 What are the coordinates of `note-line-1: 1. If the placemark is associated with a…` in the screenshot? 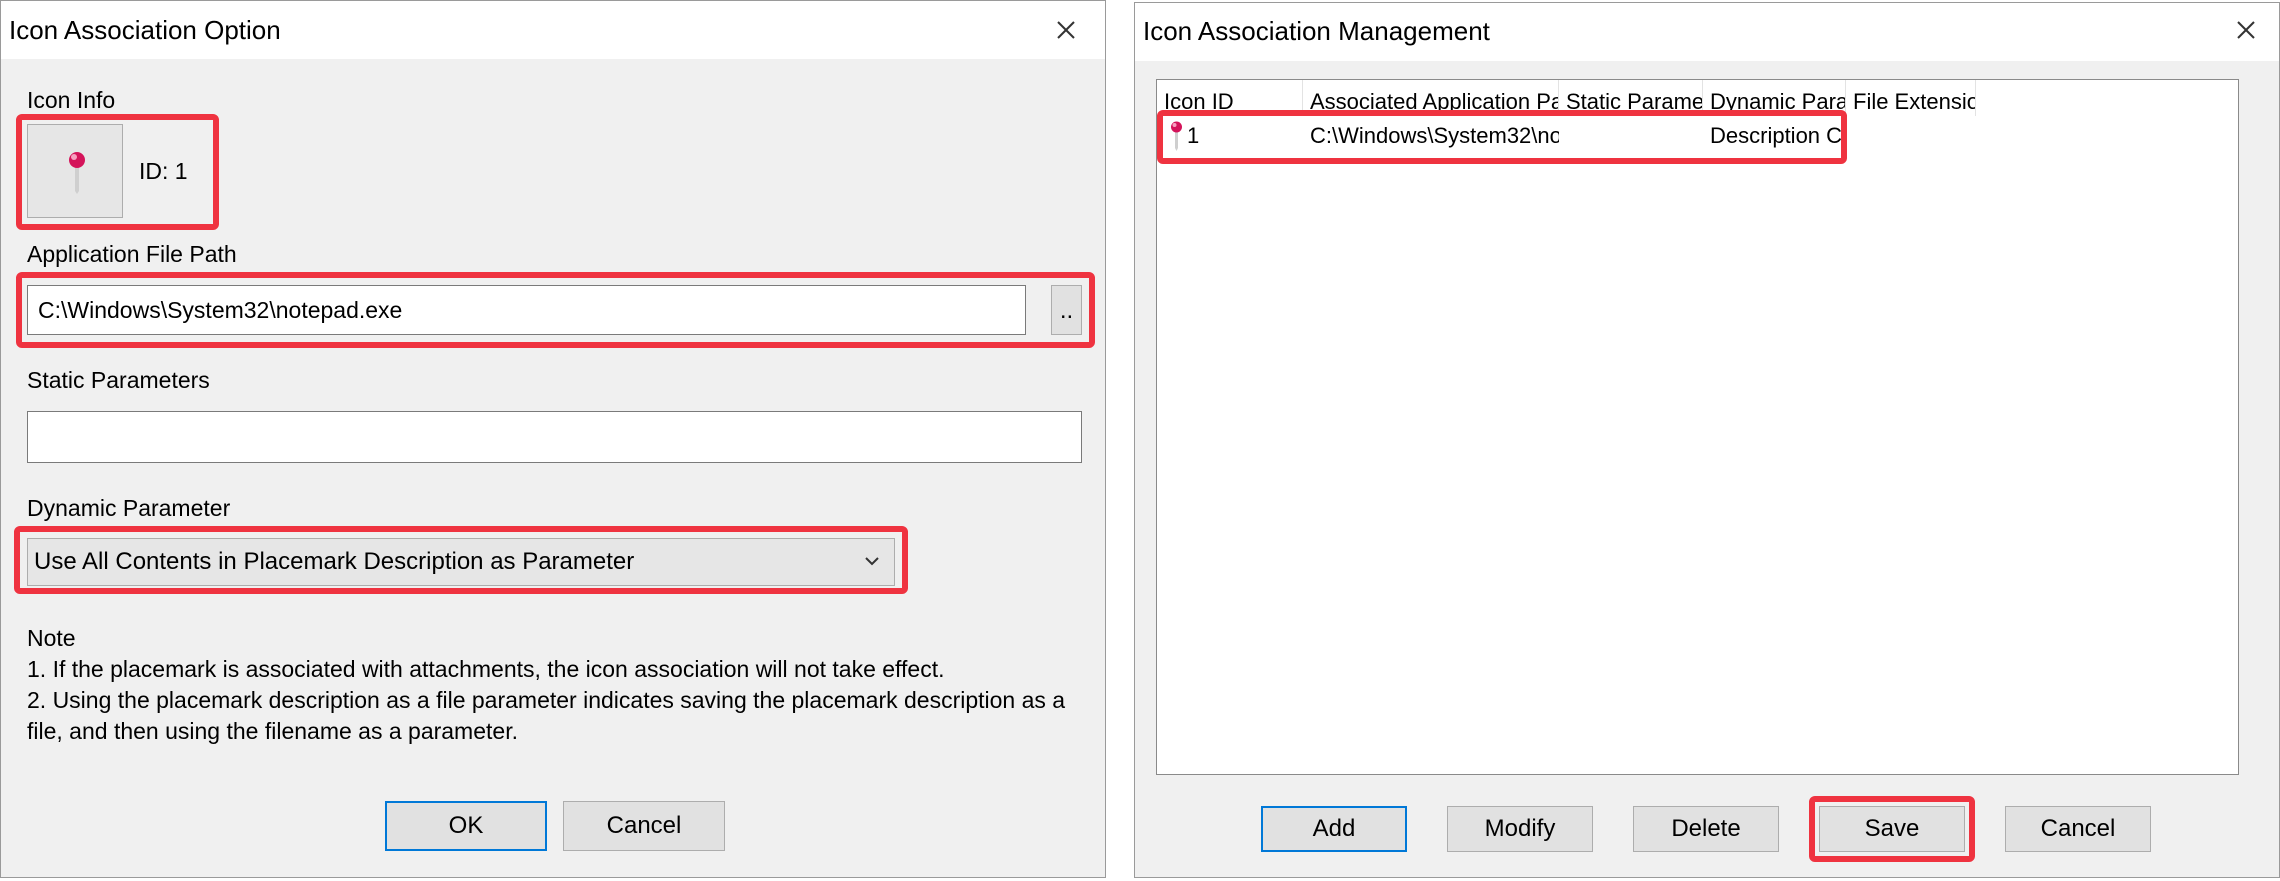 It's located at (486, 669).